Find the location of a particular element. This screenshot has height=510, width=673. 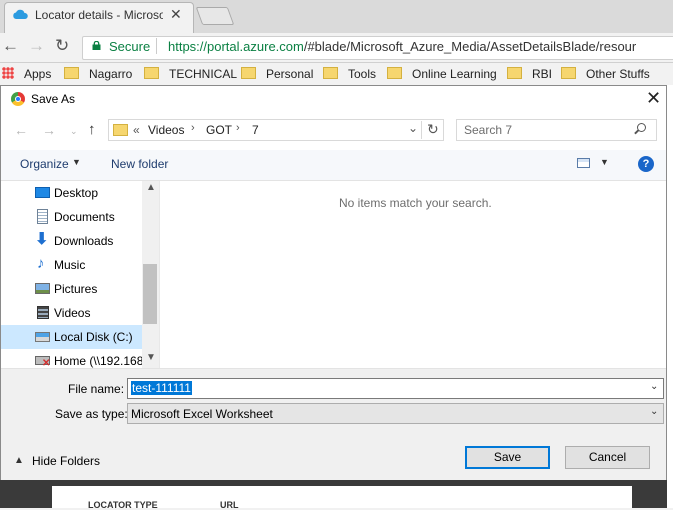

pictures-icon is located at coordinates (42, 288).